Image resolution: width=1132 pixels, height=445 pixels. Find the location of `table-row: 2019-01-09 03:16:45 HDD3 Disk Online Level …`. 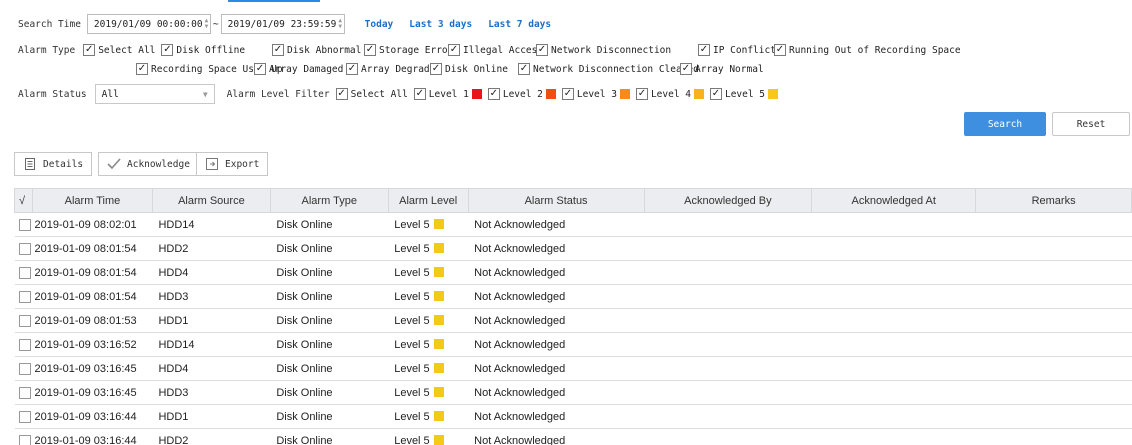

table-row: 2019-01-09 03:16:45 HDD3 Disk Online Level … is located at coordinates (573, 392).